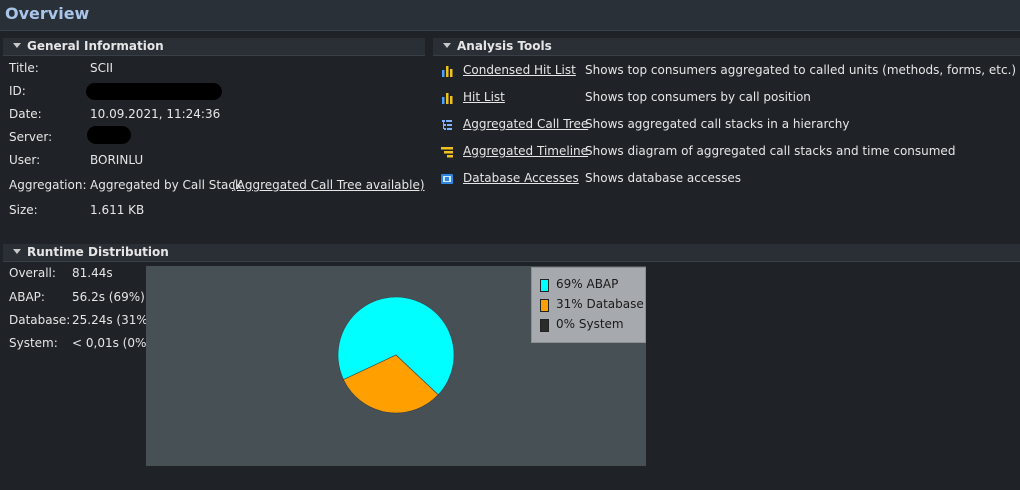  I want to click on database-label: Database:, so click(40, 320).